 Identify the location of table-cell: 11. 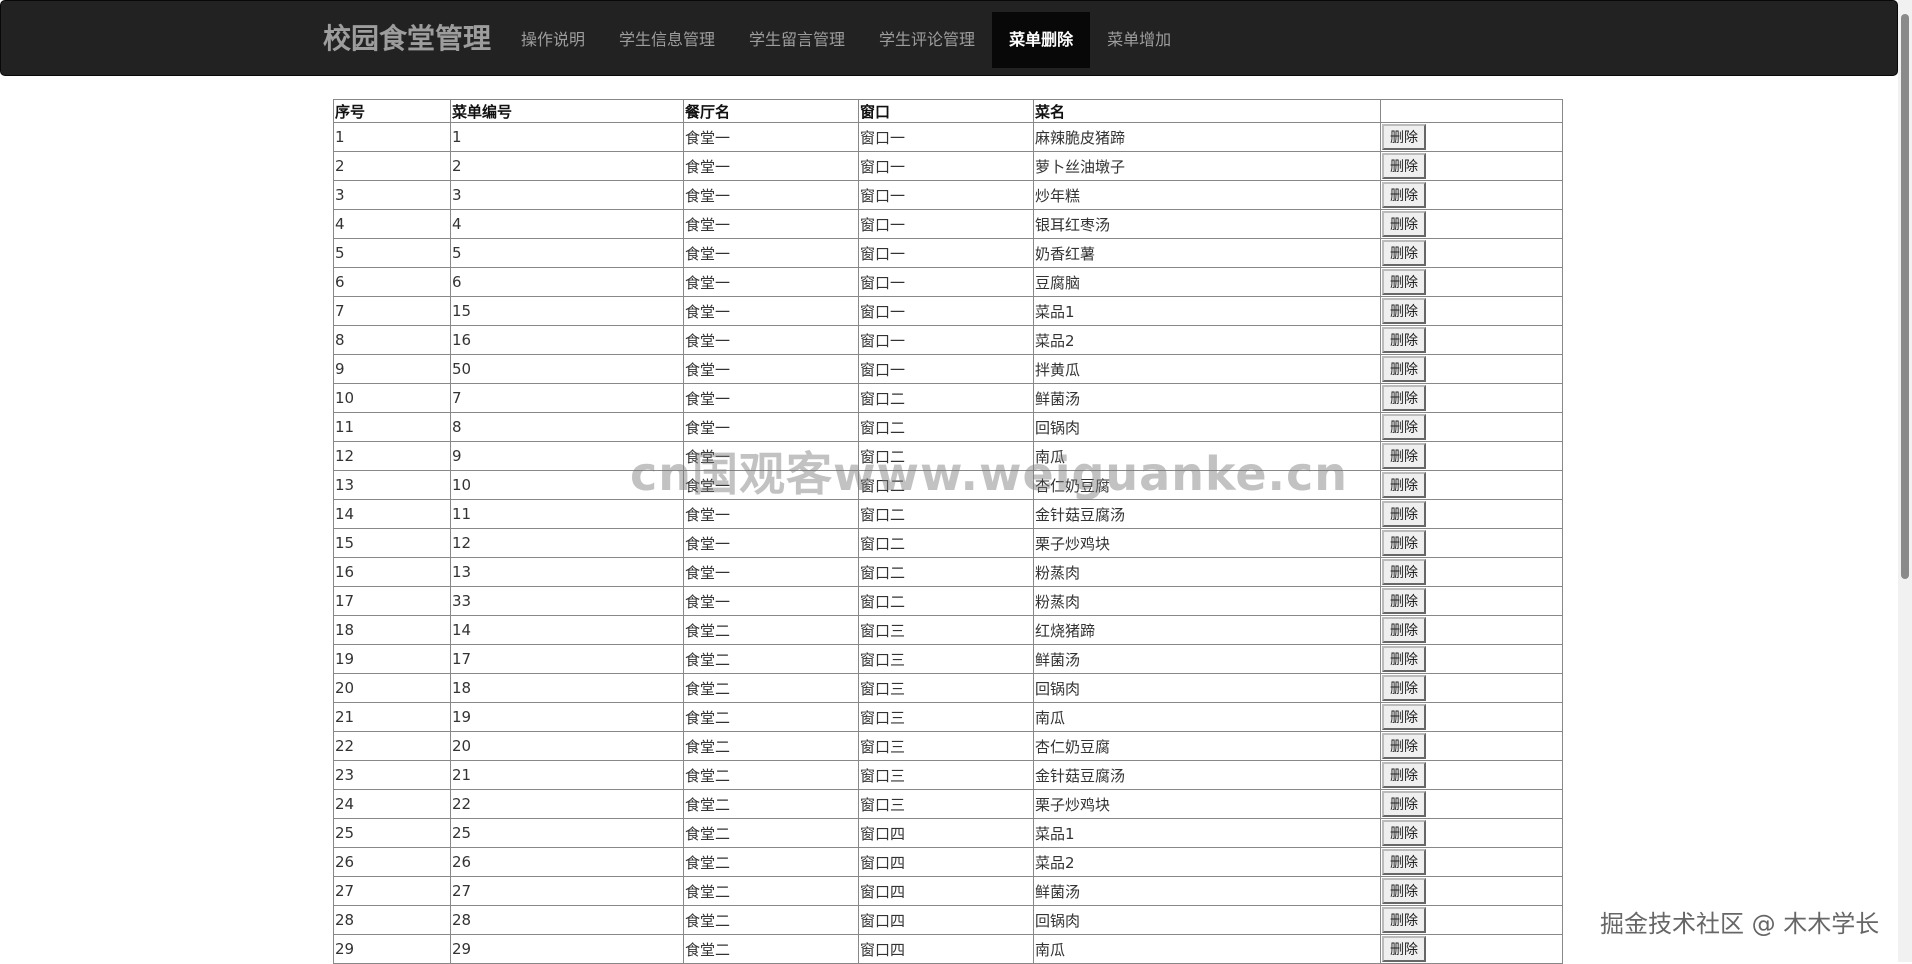
(392, 427).